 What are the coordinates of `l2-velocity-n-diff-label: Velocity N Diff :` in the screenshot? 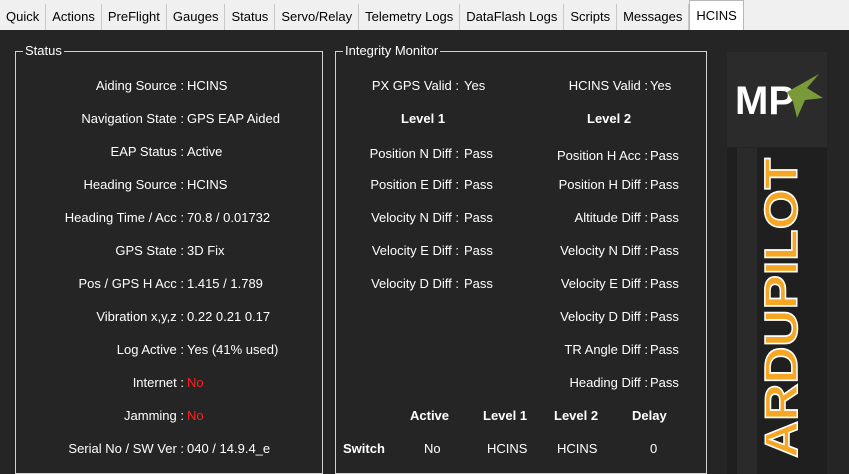 It's located at (604, 250).